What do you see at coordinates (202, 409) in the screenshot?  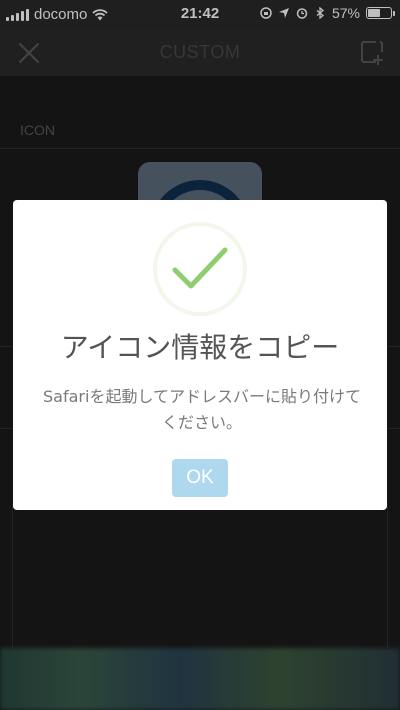 I see `dialog-message: Safariを起動してアドレスバーに貼り付けてください。` at bounding box center [202, 409].